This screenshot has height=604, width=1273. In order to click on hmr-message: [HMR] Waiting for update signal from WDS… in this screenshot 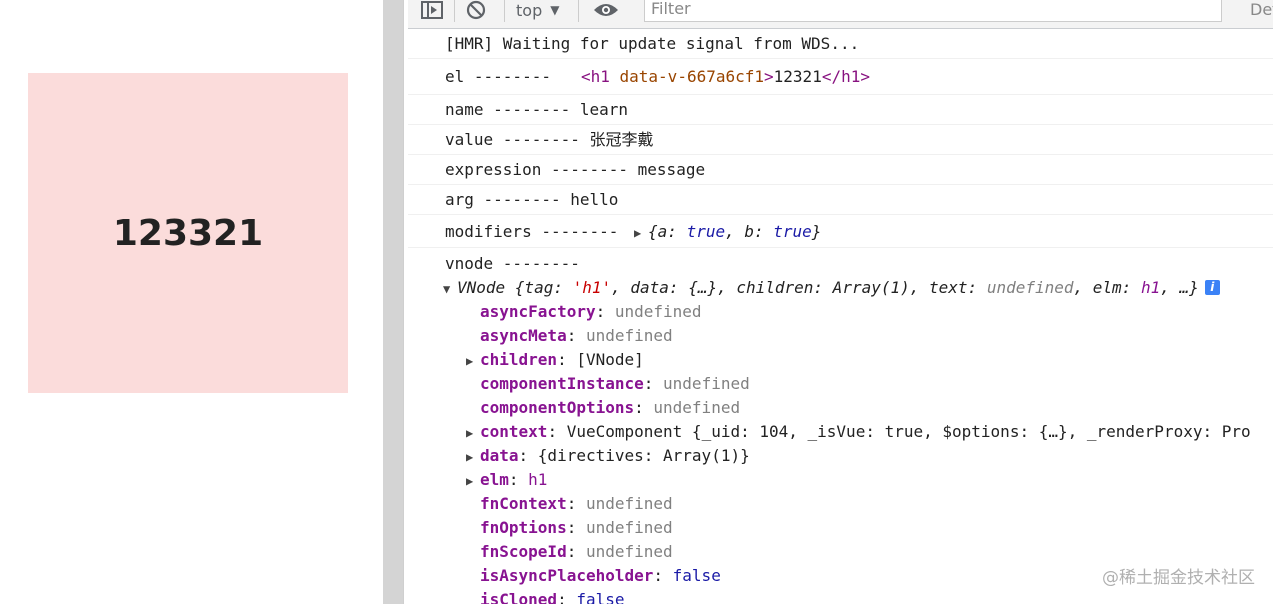, I will do `click(652, 43)`.